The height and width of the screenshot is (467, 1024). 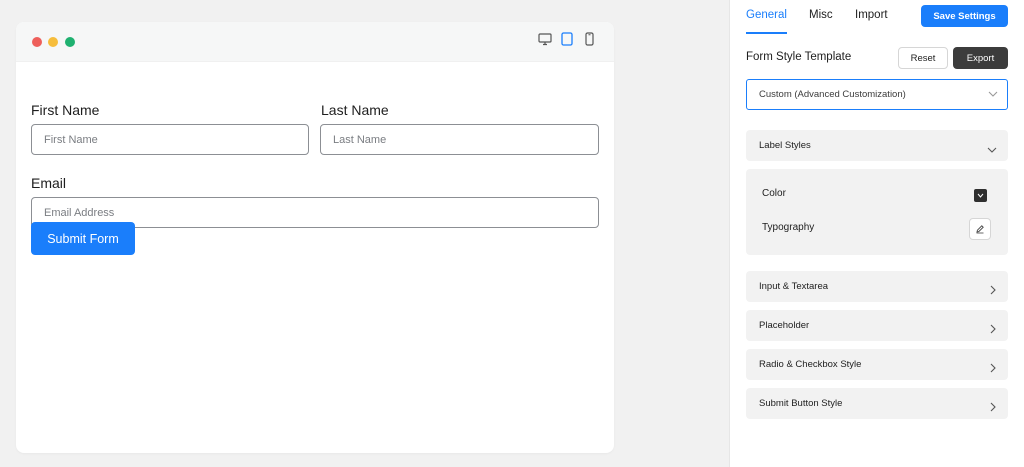 What do you see at coordinates (923, 58) in the screenshot?
I see `reset-button: Reset` at bounding box center [923, 58].